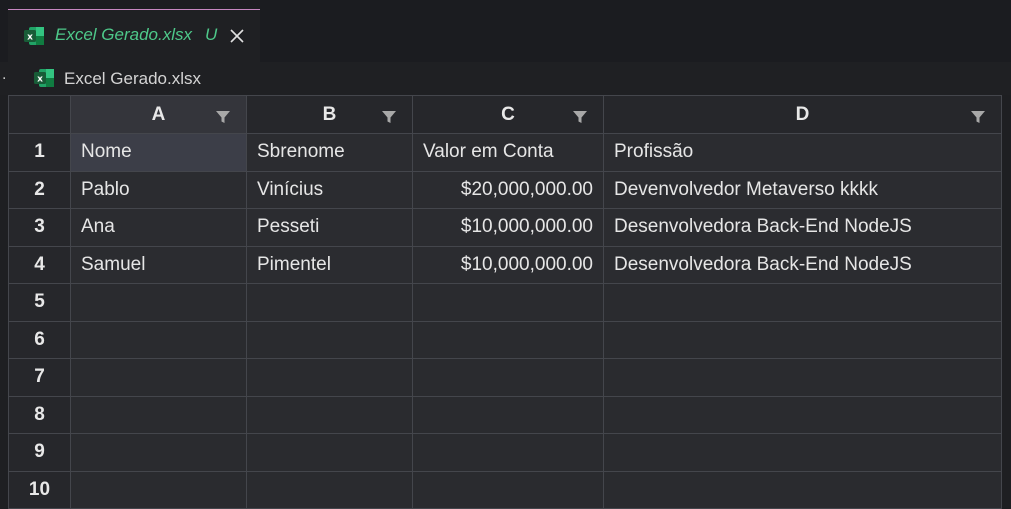  What do you see at coordinates (39, 264) in the screenshot?
I see `row-header: 4` at bounding box center [39, 264].